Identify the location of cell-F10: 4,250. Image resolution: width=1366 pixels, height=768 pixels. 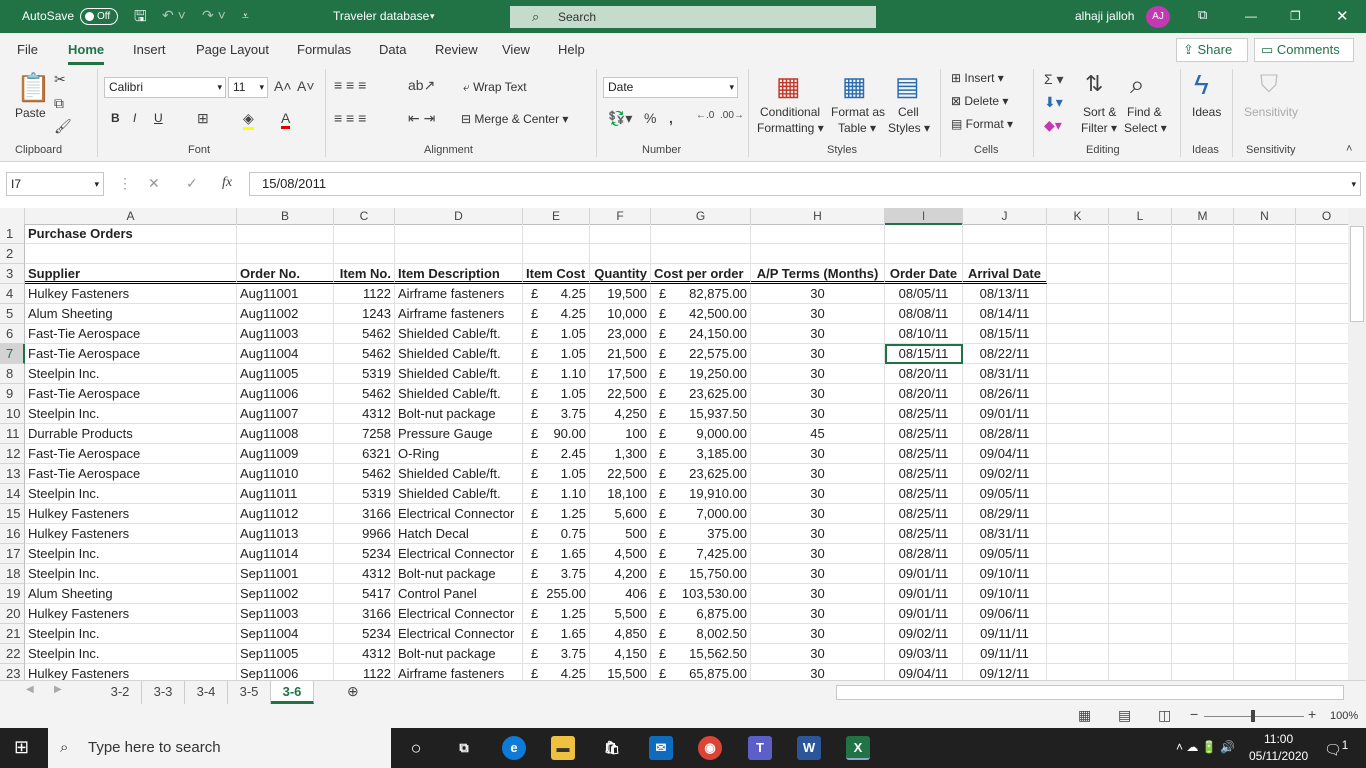
(620, 414).